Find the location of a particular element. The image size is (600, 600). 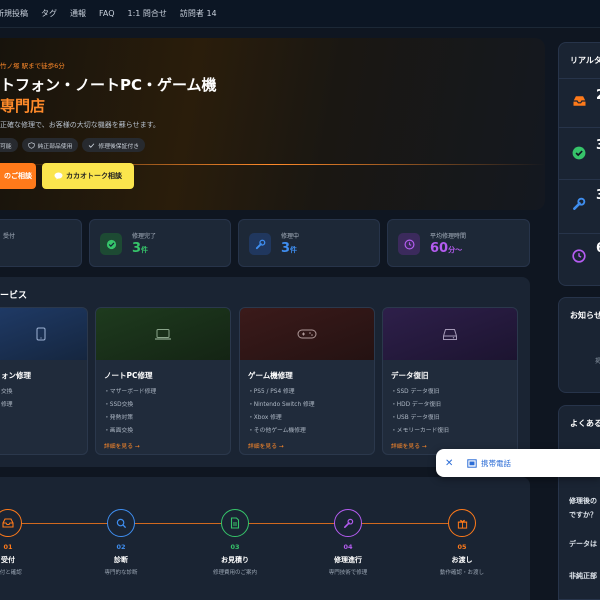

step-desc: 専門技術で修理 is located at coordinates (348, 573).